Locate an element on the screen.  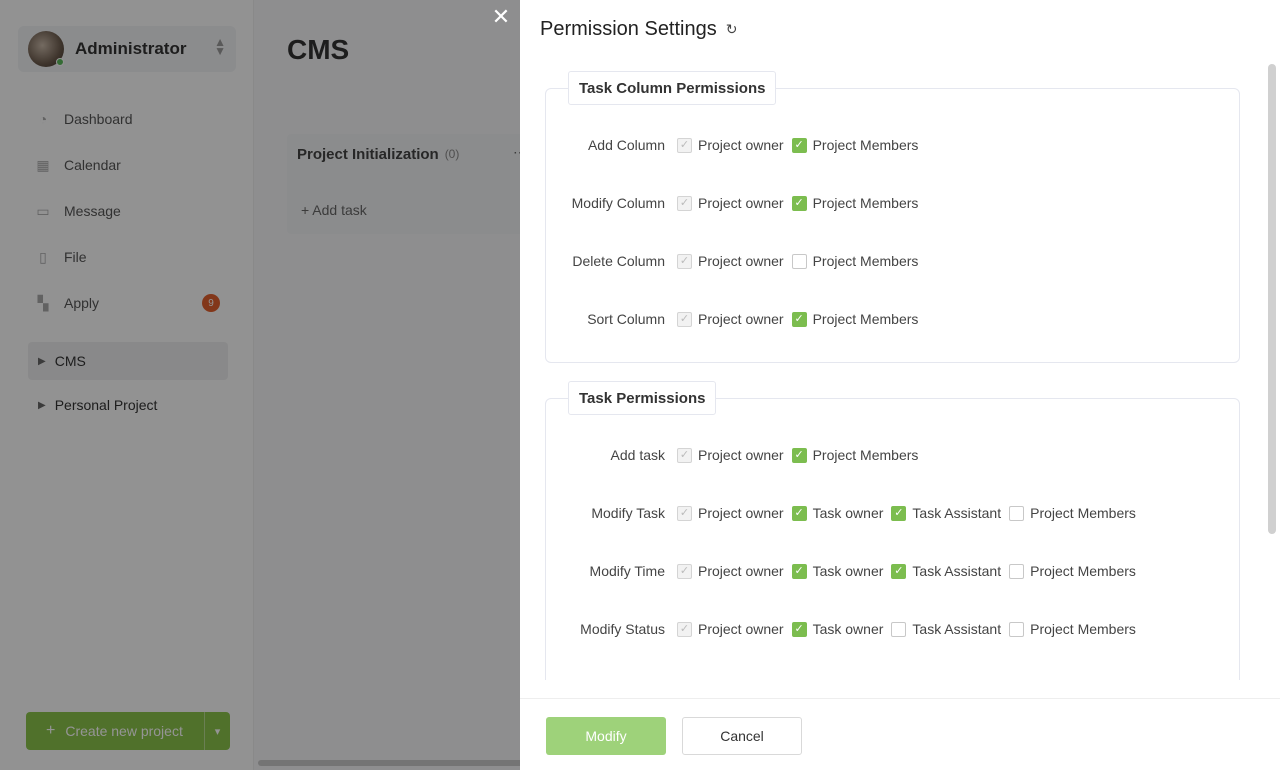
permission-row-partial is located at coordinates (893, 678).